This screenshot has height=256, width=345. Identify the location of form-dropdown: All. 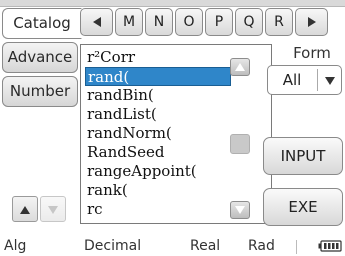
(304, 80).